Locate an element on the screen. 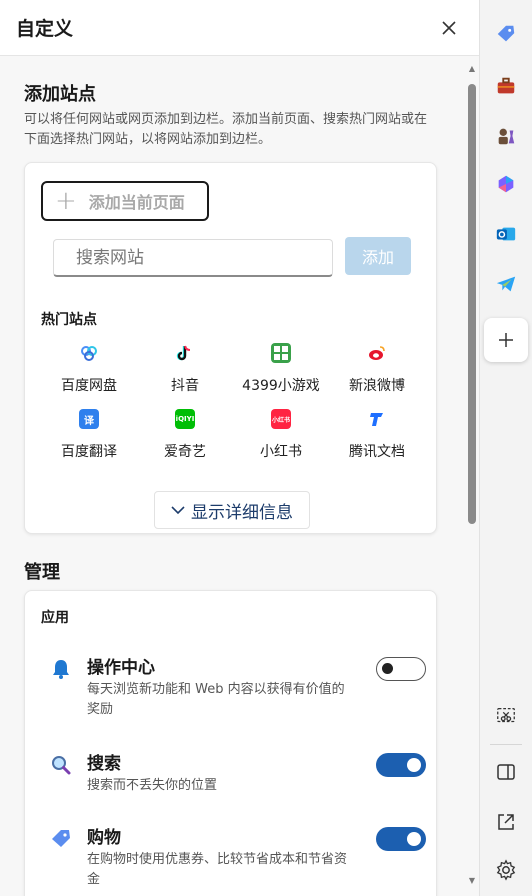 The height and width of the screenshot is (896, 532). sidebar-add-button is located at coordinates (506, 340).